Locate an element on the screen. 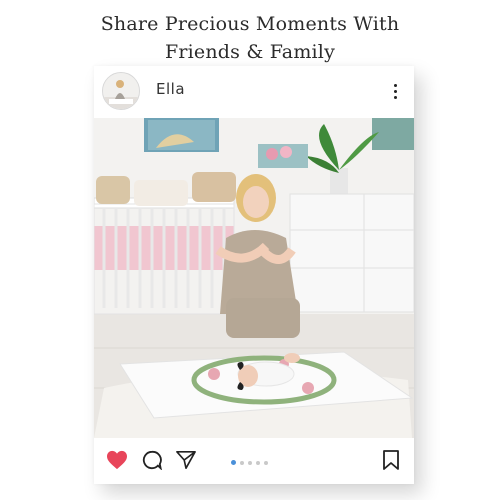  avatar-image is located at coordinates (121, 91).